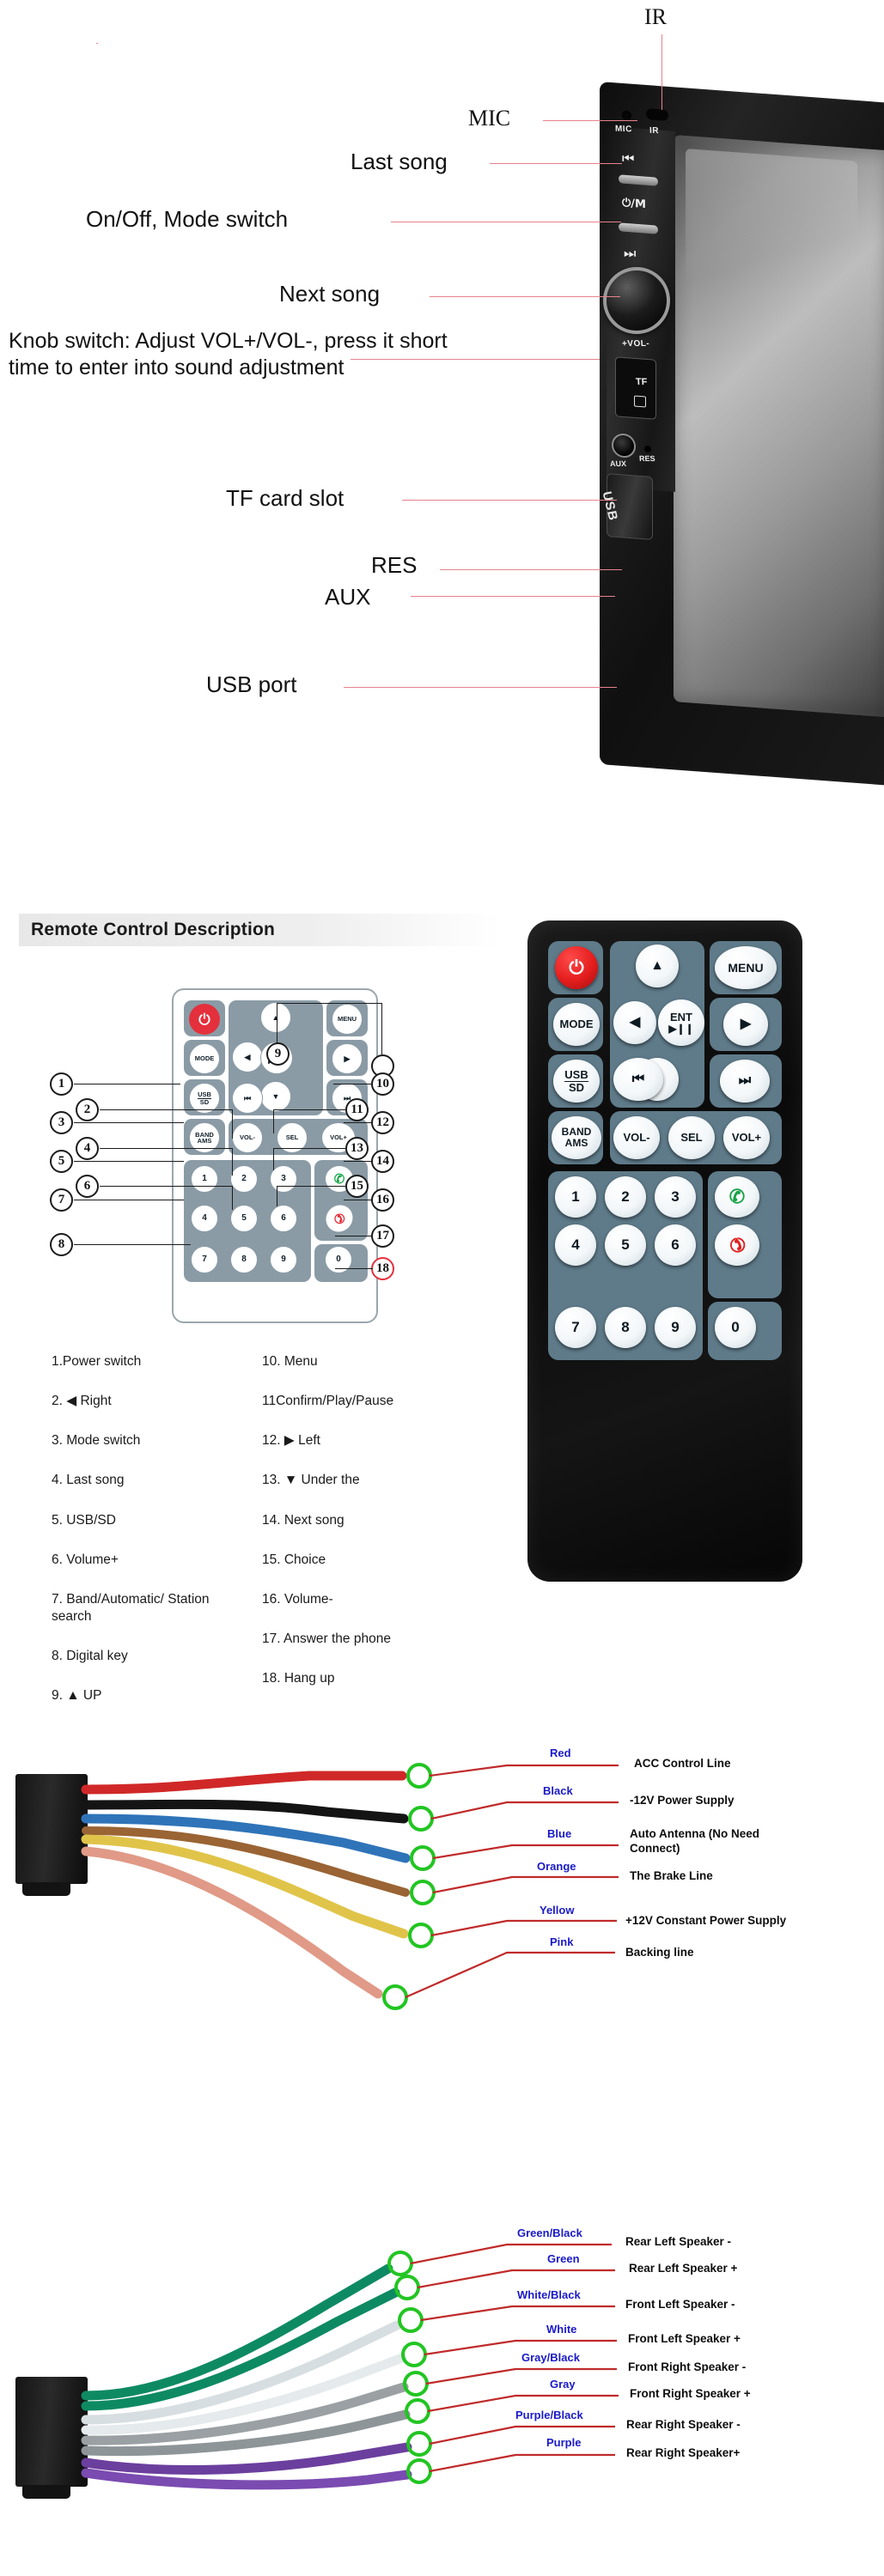 The image size is (884, 2576). What do you see at coordinates (244, 1179) in the screenshot?
I see `remote-diagram-digit-2: 2` at bounding box center [244, 1179].